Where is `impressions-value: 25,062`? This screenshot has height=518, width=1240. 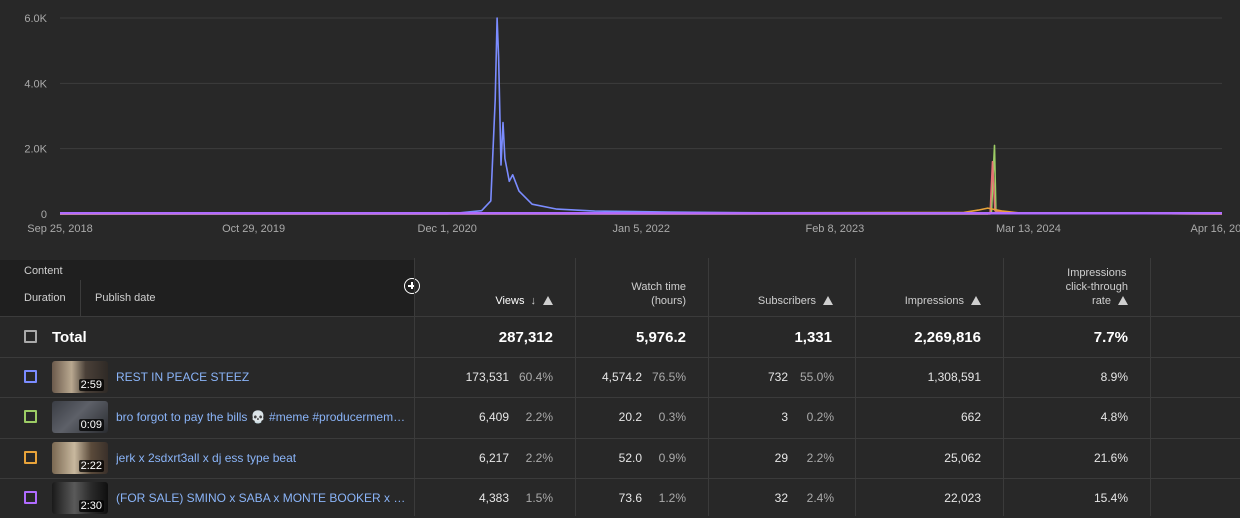
impressions-value: 25,062 is located at coordinates (962, 458).